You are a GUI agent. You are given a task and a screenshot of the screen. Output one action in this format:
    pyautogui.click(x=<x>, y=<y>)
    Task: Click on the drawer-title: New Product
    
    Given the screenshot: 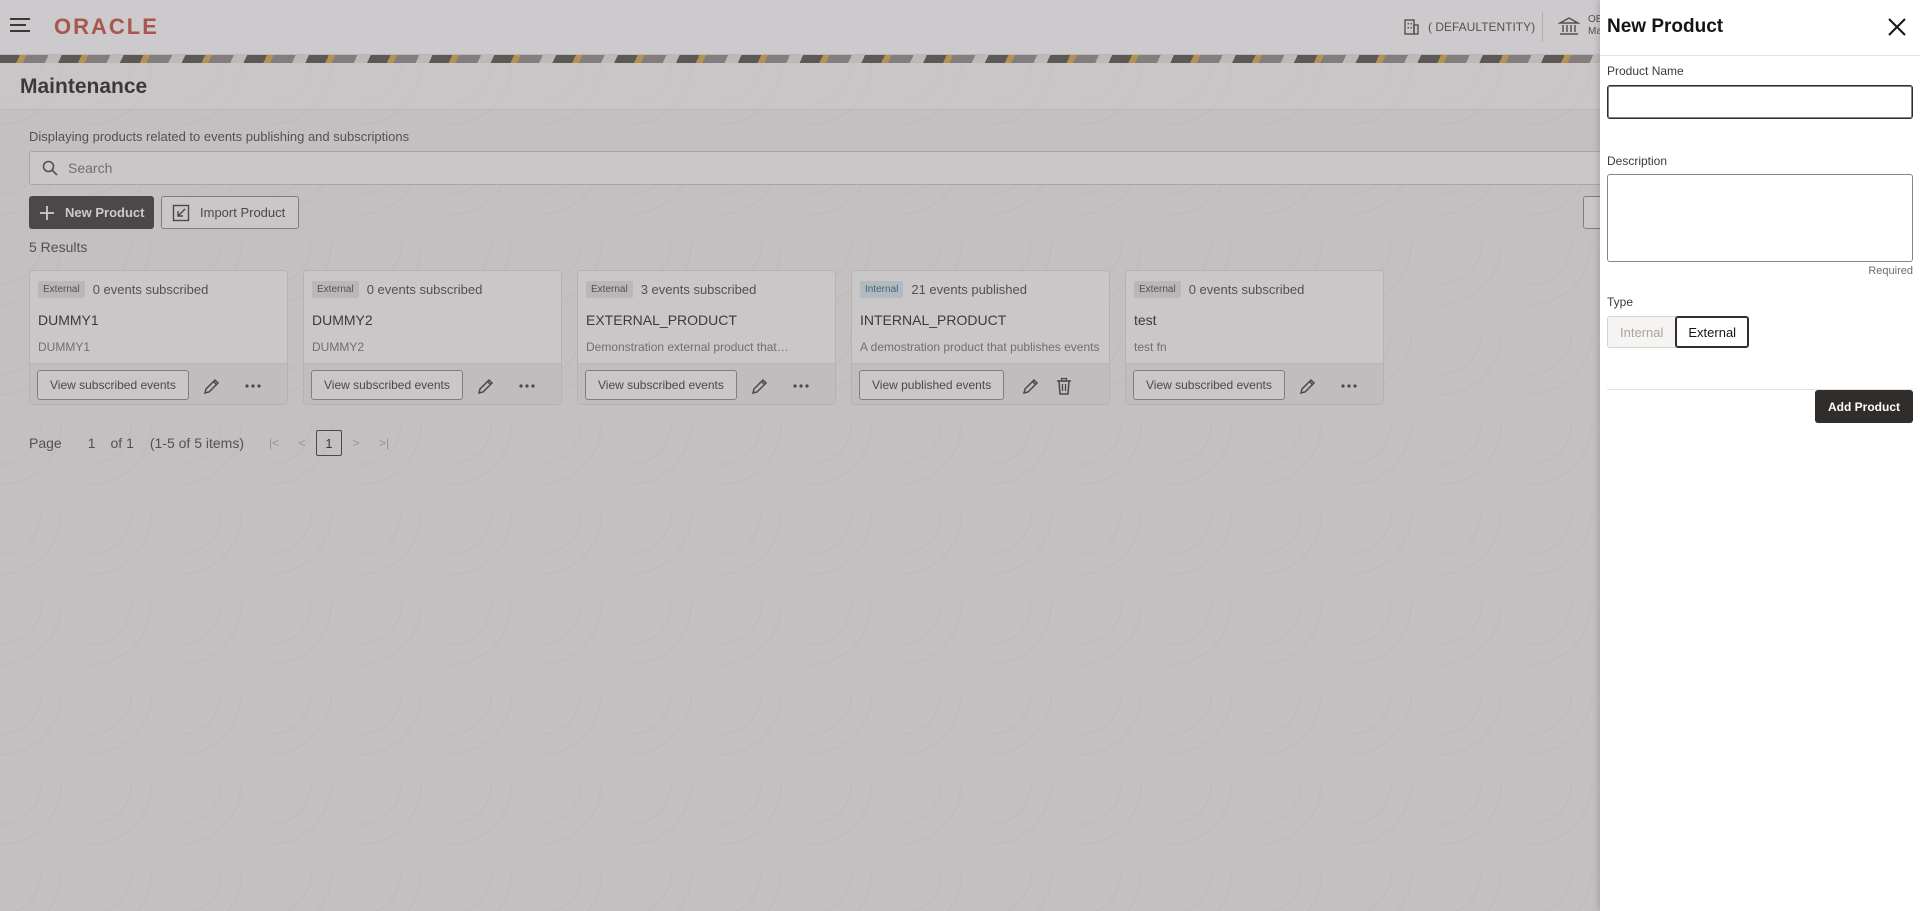 What is the action you would take?
    pyautogui.click(x=1665, y=26)
    